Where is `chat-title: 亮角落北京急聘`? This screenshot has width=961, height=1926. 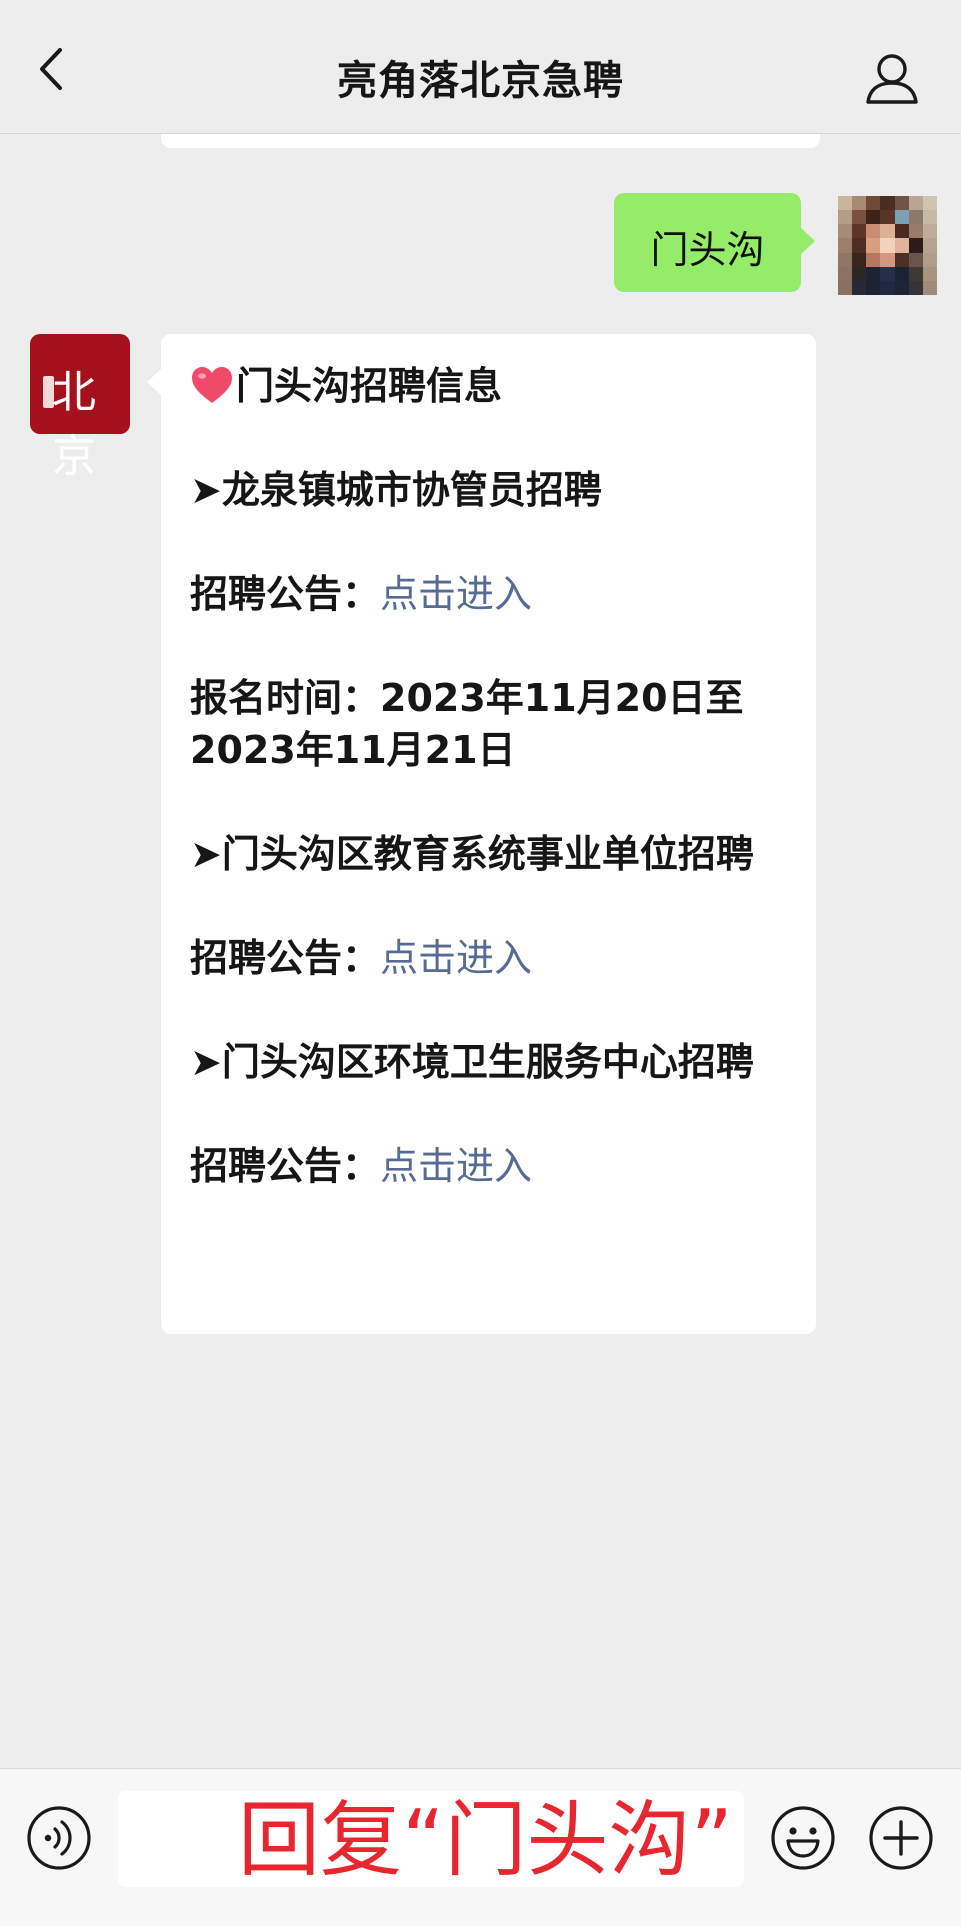
chat-title: 亮角落北京急聘 is located at coordinates (480, 81).